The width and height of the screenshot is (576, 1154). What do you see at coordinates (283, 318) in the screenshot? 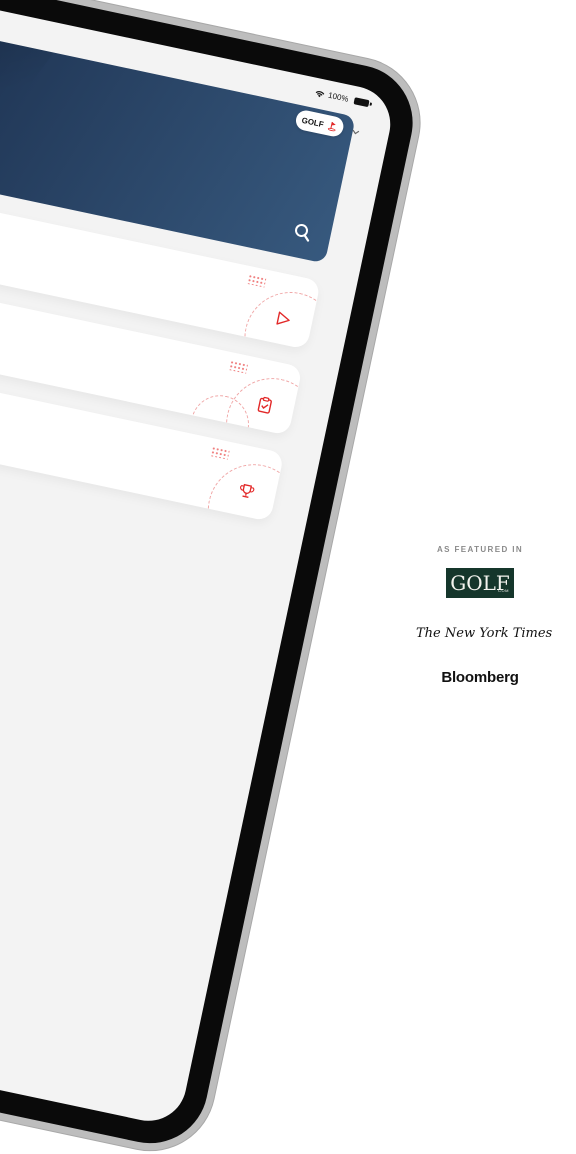
I see `play-icon` at bounding box center [283, 318].